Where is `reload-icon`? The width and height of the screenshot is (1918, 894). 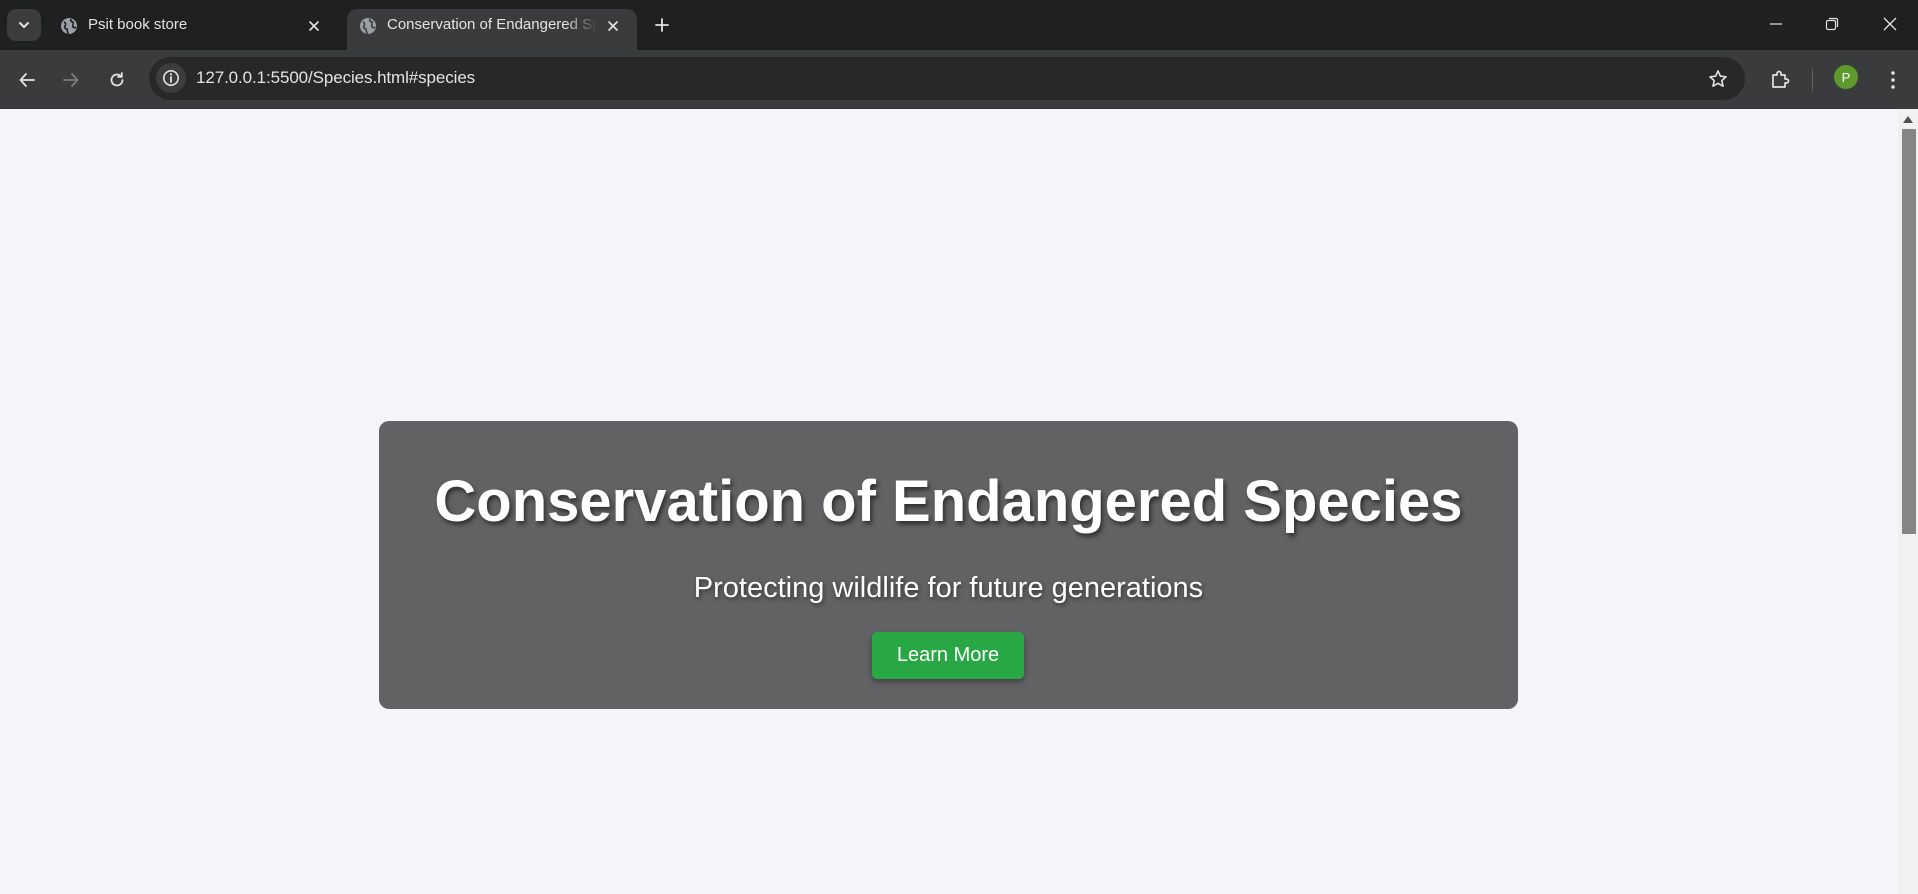 reload-icon is located at coordinates (117, 79).